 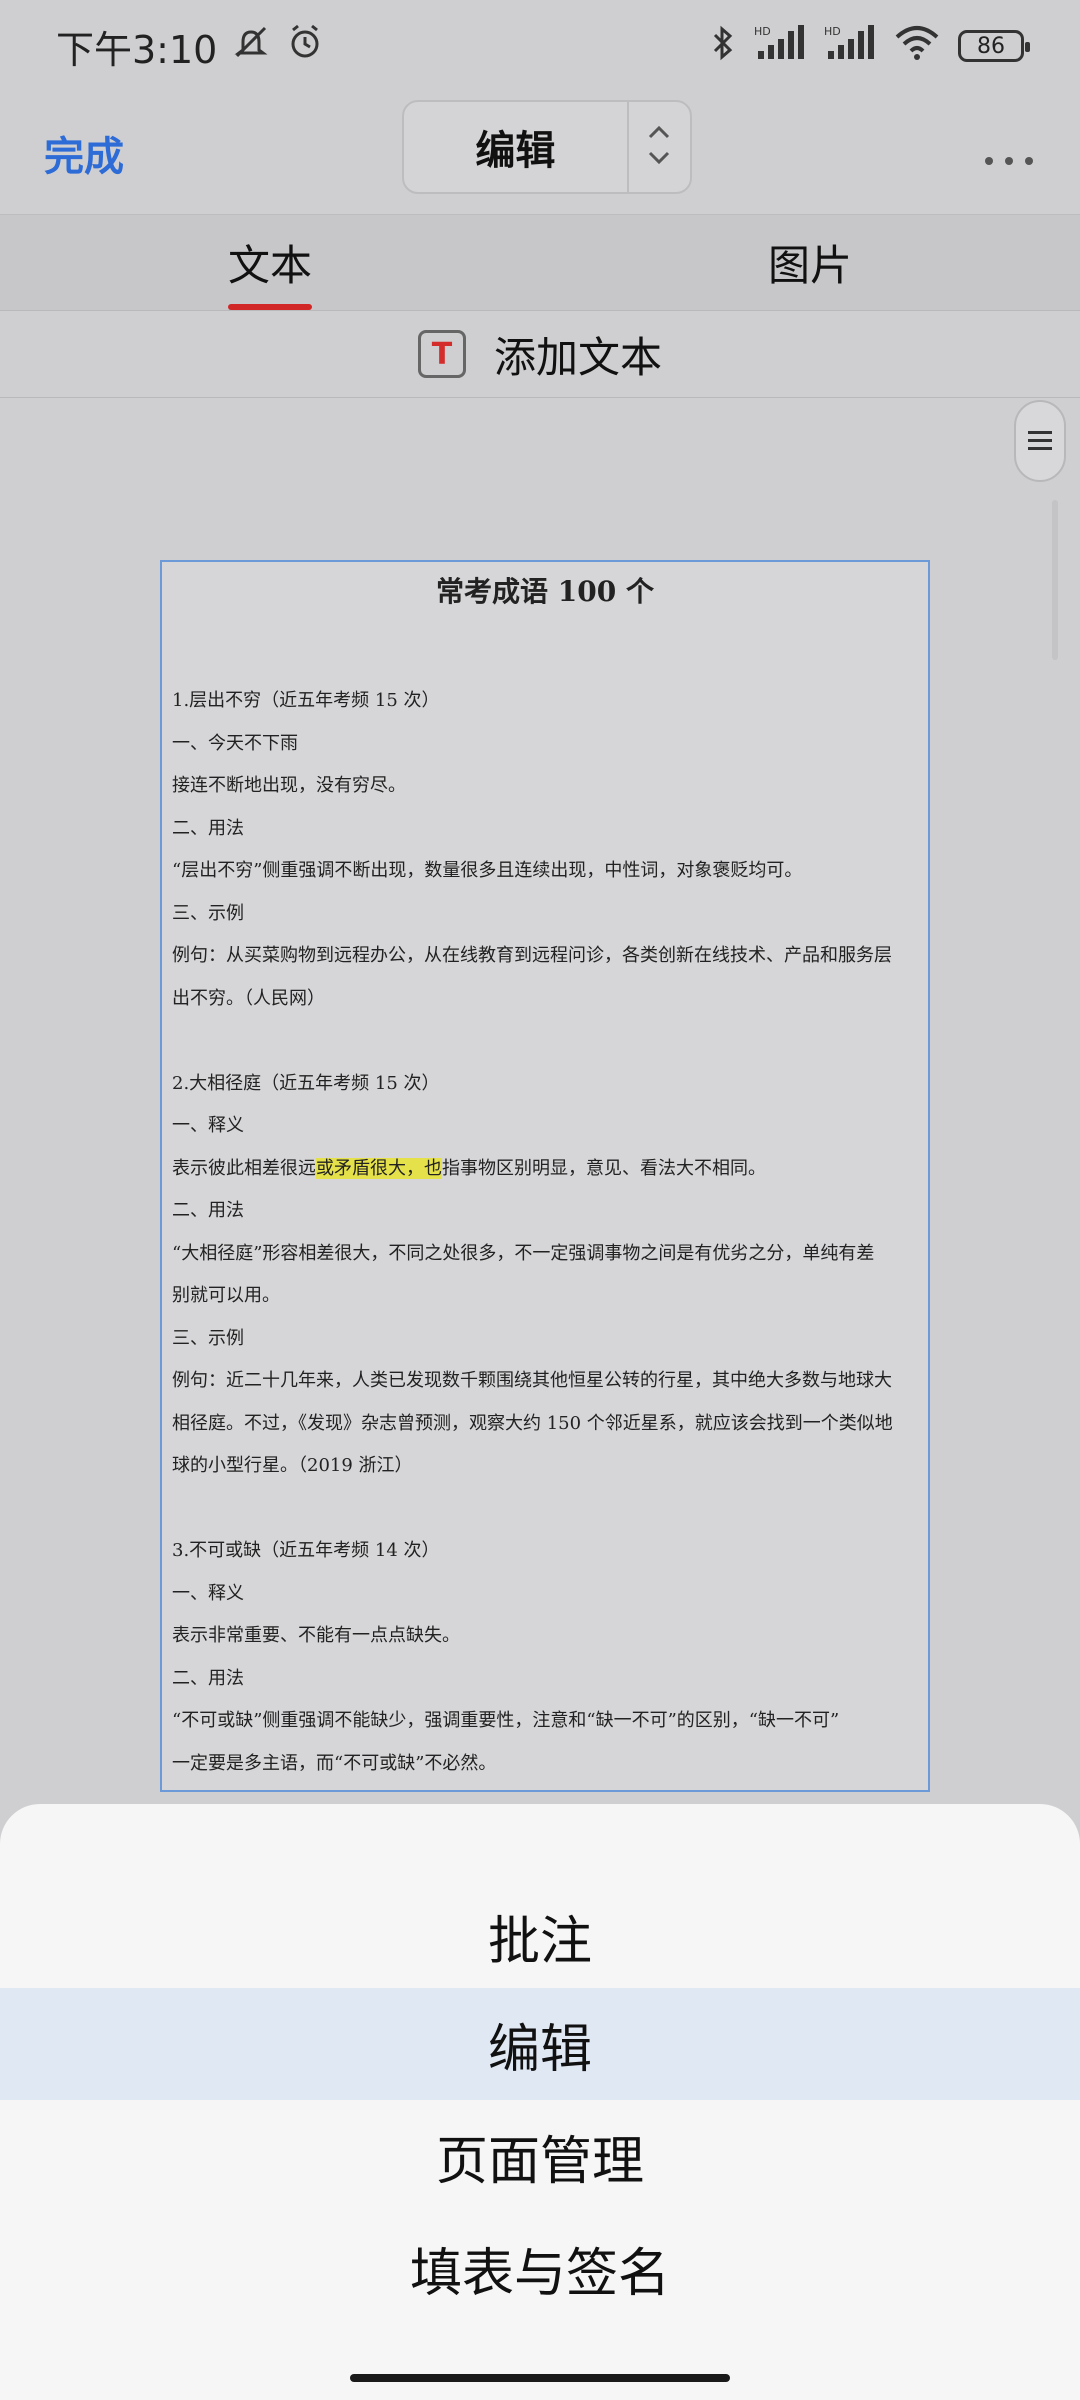 What do you see at coordinates (515, 147) in the screenshot?
I see `mode-label: 编辑` at bounding box center [515, 147].